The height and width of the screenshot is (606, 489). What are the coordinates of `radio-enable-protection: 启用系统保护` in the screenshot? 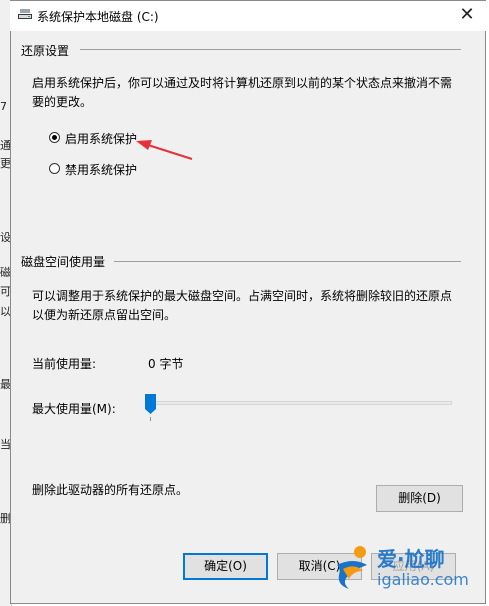 It's located at (109, 138).